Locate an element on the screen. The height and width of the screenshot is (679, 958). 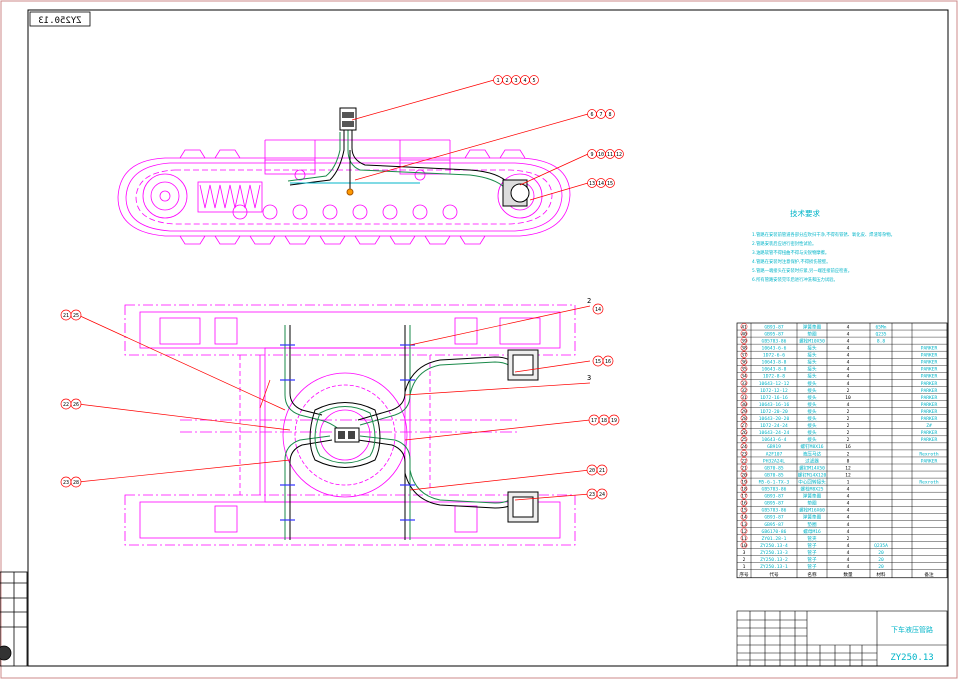
bom-code: ZY01.28-1 is located at coordinates (774, 539).